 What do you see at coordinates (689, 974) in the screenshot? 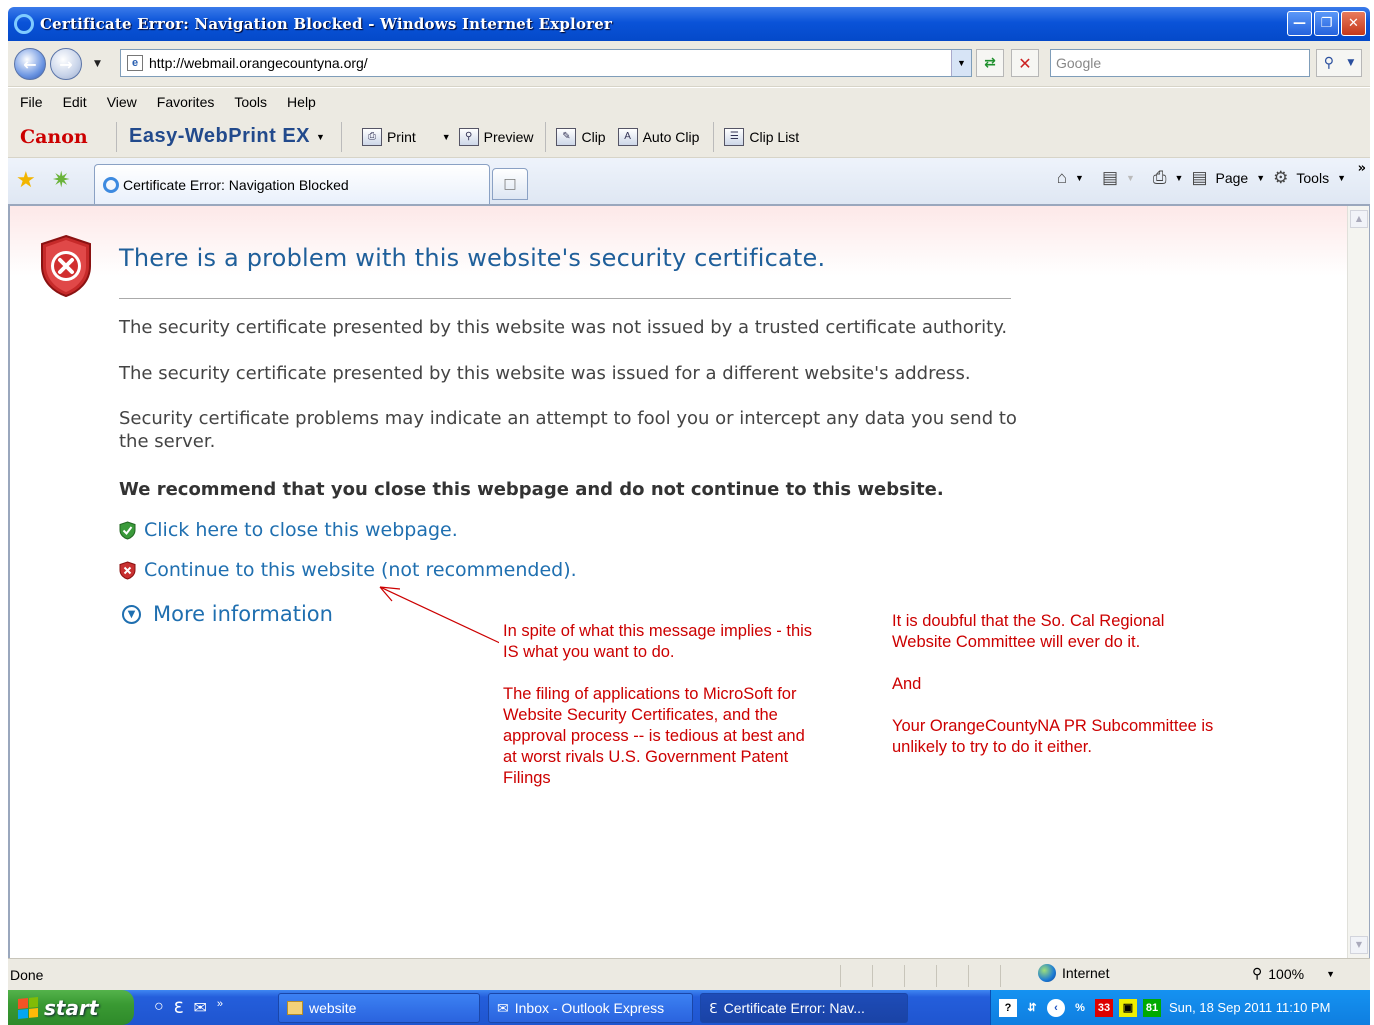
I see `status-bar: Done Internet ⚲ 100% ▼` at bounding box center [689, 974].